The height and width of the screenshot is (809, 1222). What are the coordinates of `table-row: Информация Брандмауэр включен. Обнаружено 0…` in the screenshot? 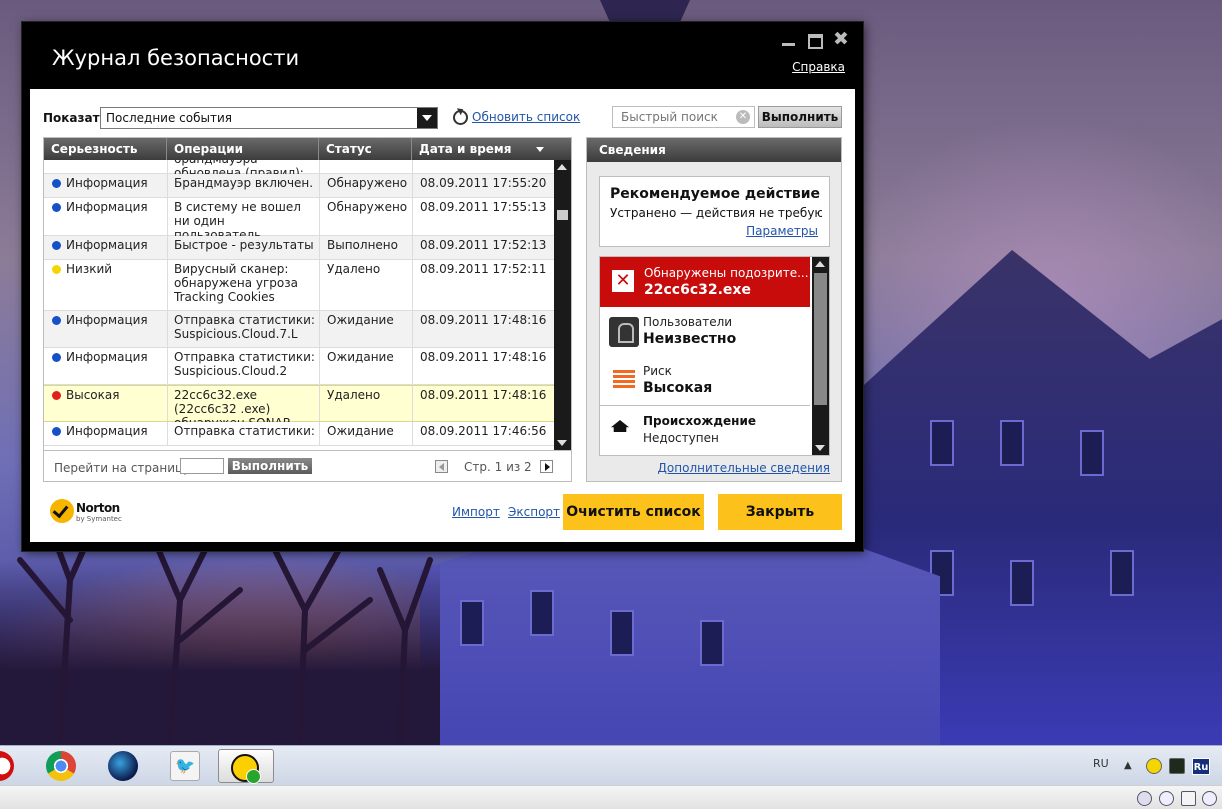 It's located at (299, 186).